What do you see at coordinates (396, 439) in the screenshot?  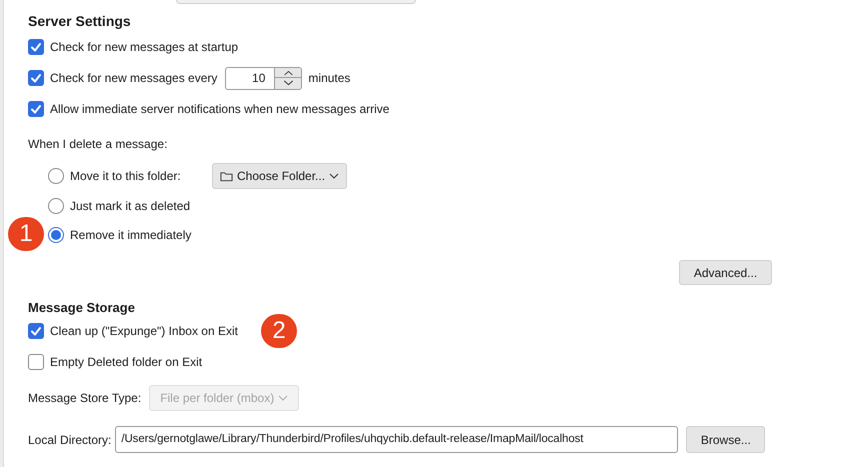 I see `directory-field: /Users/gernotglawe/Library/Thunderbird/Profiles/uhqychib.default-release/ImapMail/localhost` at bounding box center [396, 439].